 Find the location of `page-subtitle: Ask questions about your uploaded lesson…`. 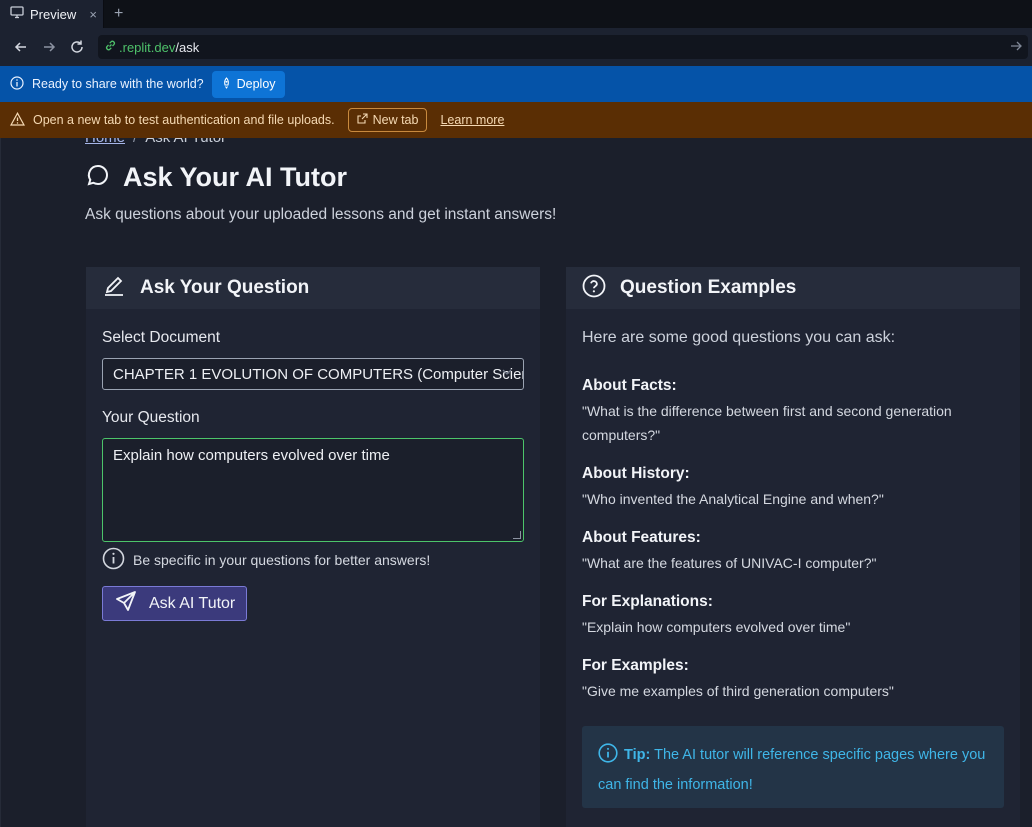

page-subtitle: Ask questions about your uploaded lesson… is located at coordinates (321, 214).